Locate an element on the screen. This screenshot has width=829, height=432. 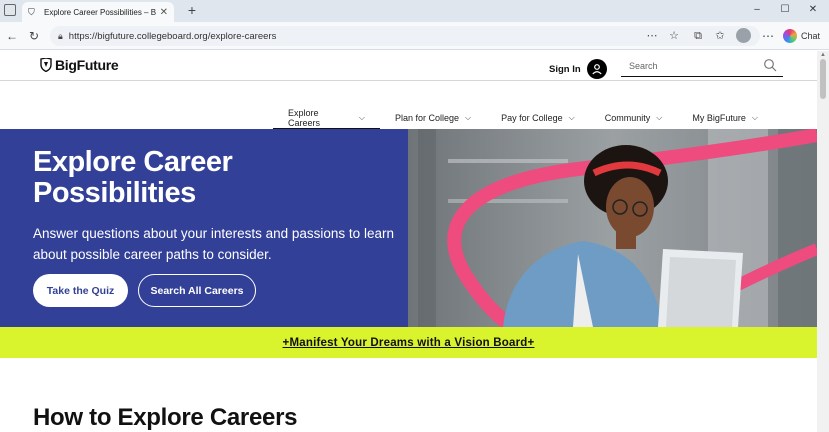
copilot-chat-button: Chat is located at coordinates (801, 36).